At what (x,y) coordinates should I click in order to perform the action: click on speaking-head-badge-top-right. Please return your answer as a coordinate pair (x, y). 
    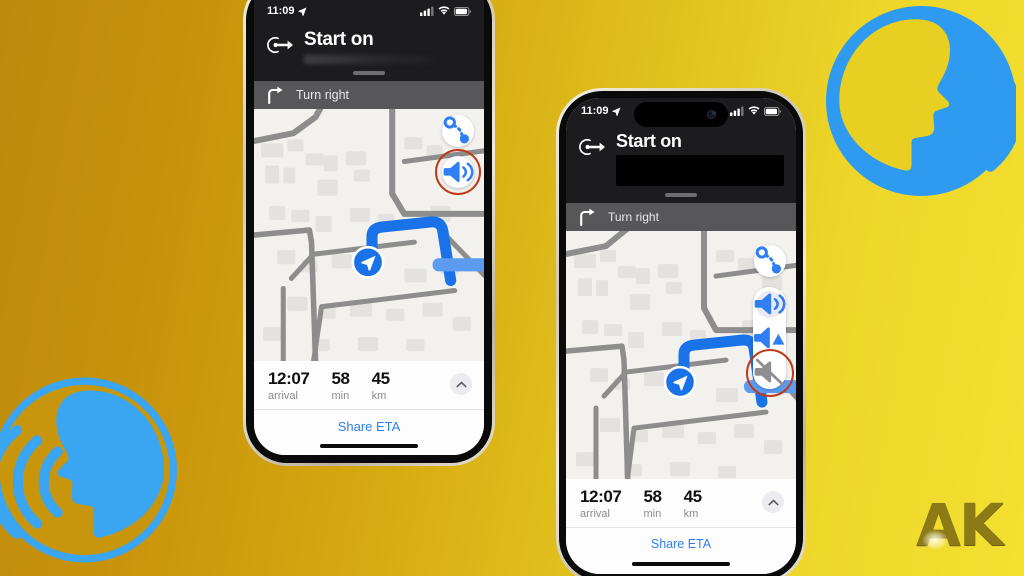
    Looking at the image, I should click on (921, 101).